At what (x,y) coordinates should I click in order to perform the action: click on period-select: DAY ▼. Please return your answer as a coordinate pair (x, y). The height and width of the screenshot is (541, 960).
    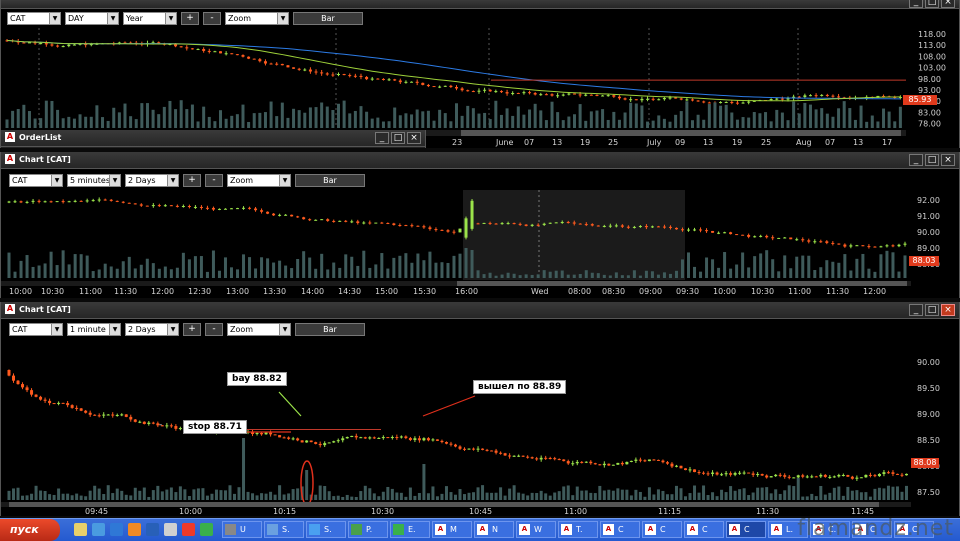
    Looking at the image, I should click on (92, 18).